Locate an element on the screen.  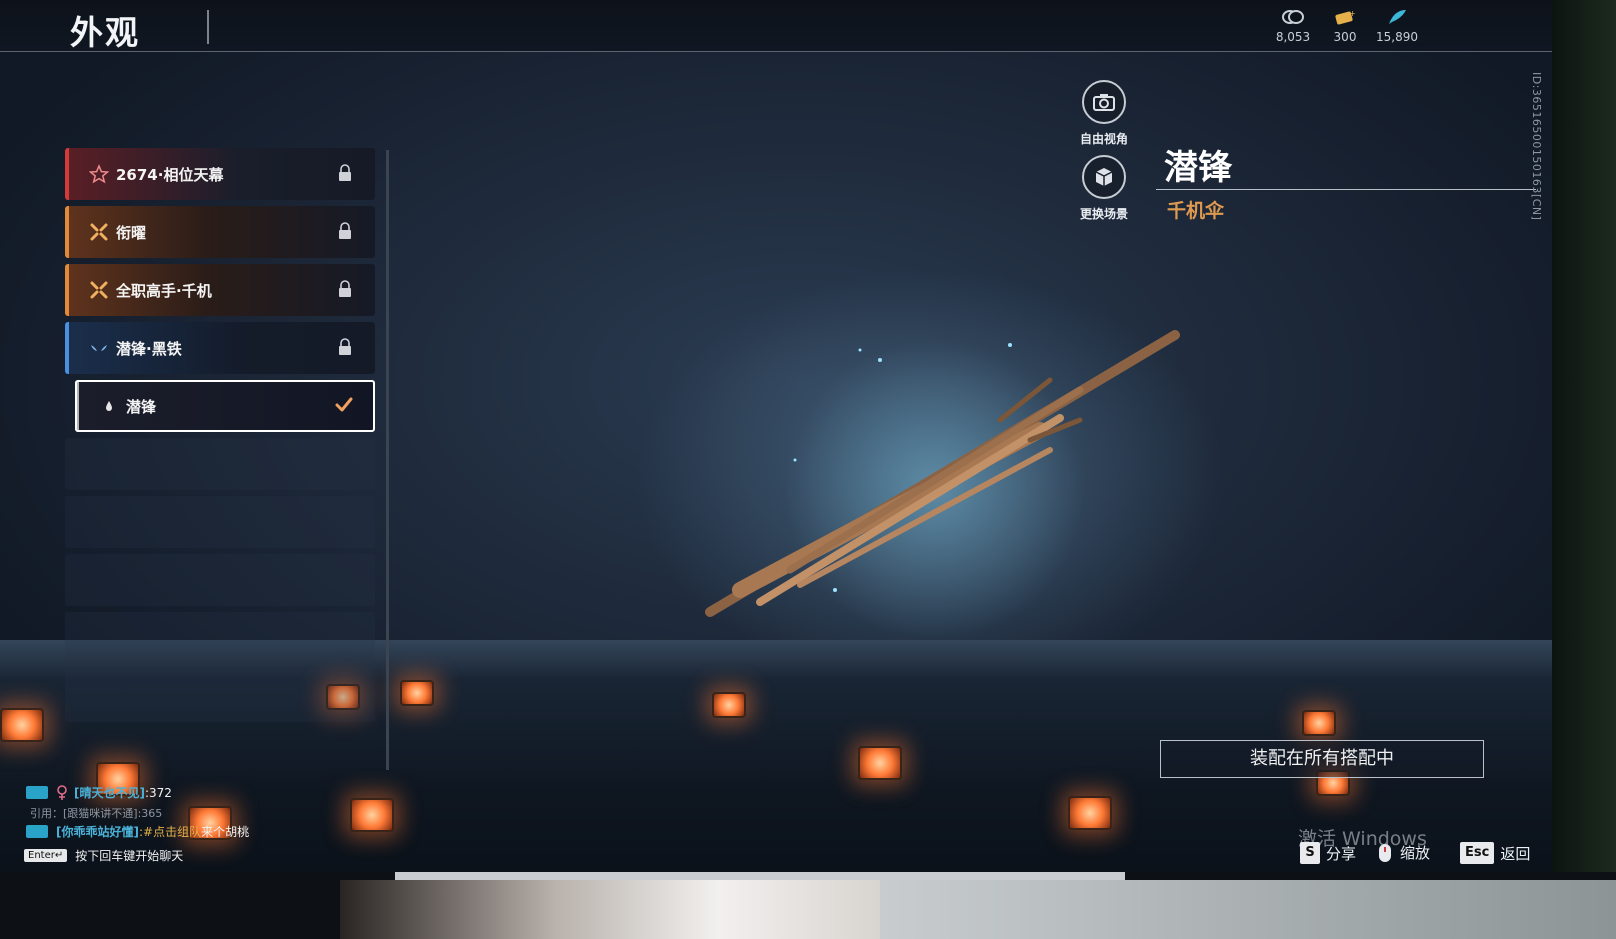
chat-quote: 引用：[跟猫咪讲不通]:365 is located at coordinates (96, 813).